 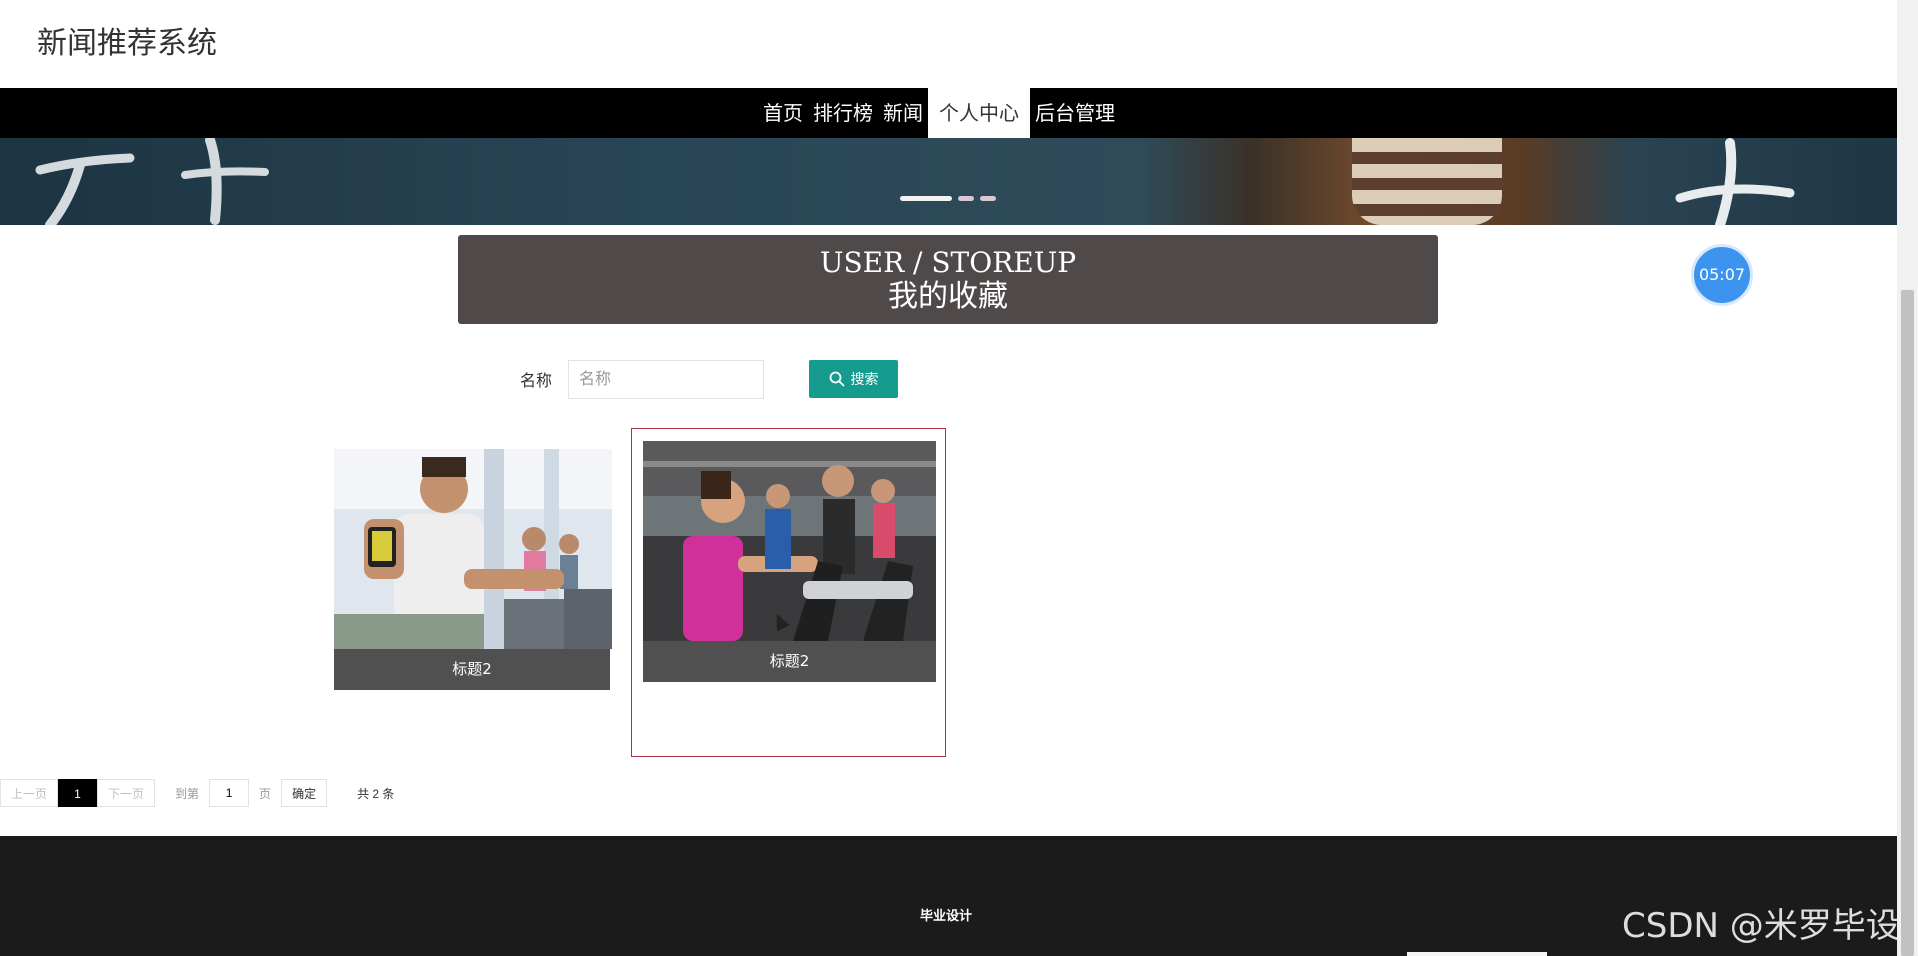 What do you see at coordinates (473, 549) in the screenshot?
I see `man-on-exercise-bike-icon` at bounding box center [473, 549].